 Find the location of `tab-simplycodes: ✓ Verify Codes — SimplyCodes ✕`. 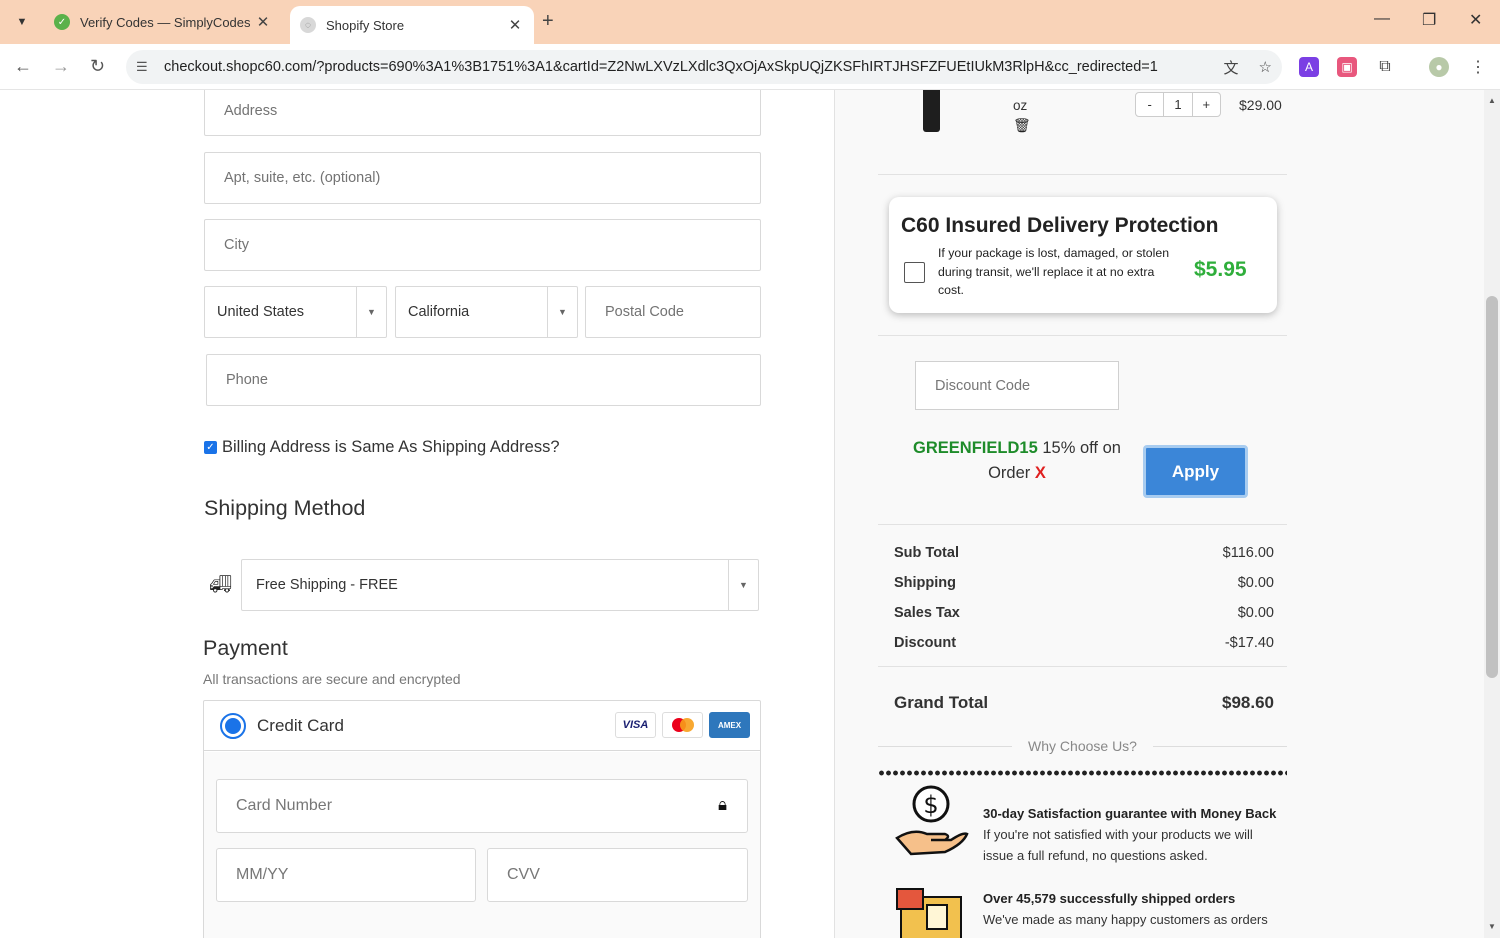

tab-simplycodes: ✓ Verify Codes — SimplyCodes ✕ is located at coordinates (163, 22).